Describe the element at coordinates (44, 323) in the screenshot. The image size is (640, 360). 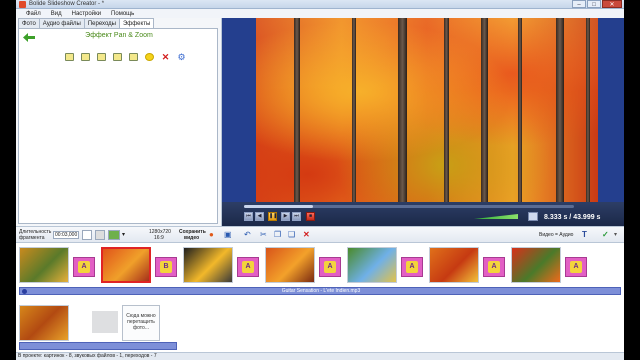
I see `pool-photo` at that location.